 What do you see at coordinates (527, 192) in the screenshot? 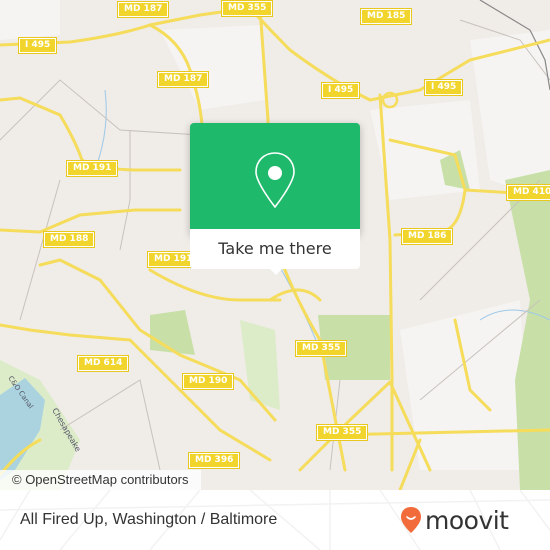
I see `road-label-md410: MD 410` at bounding box center [527, 192].